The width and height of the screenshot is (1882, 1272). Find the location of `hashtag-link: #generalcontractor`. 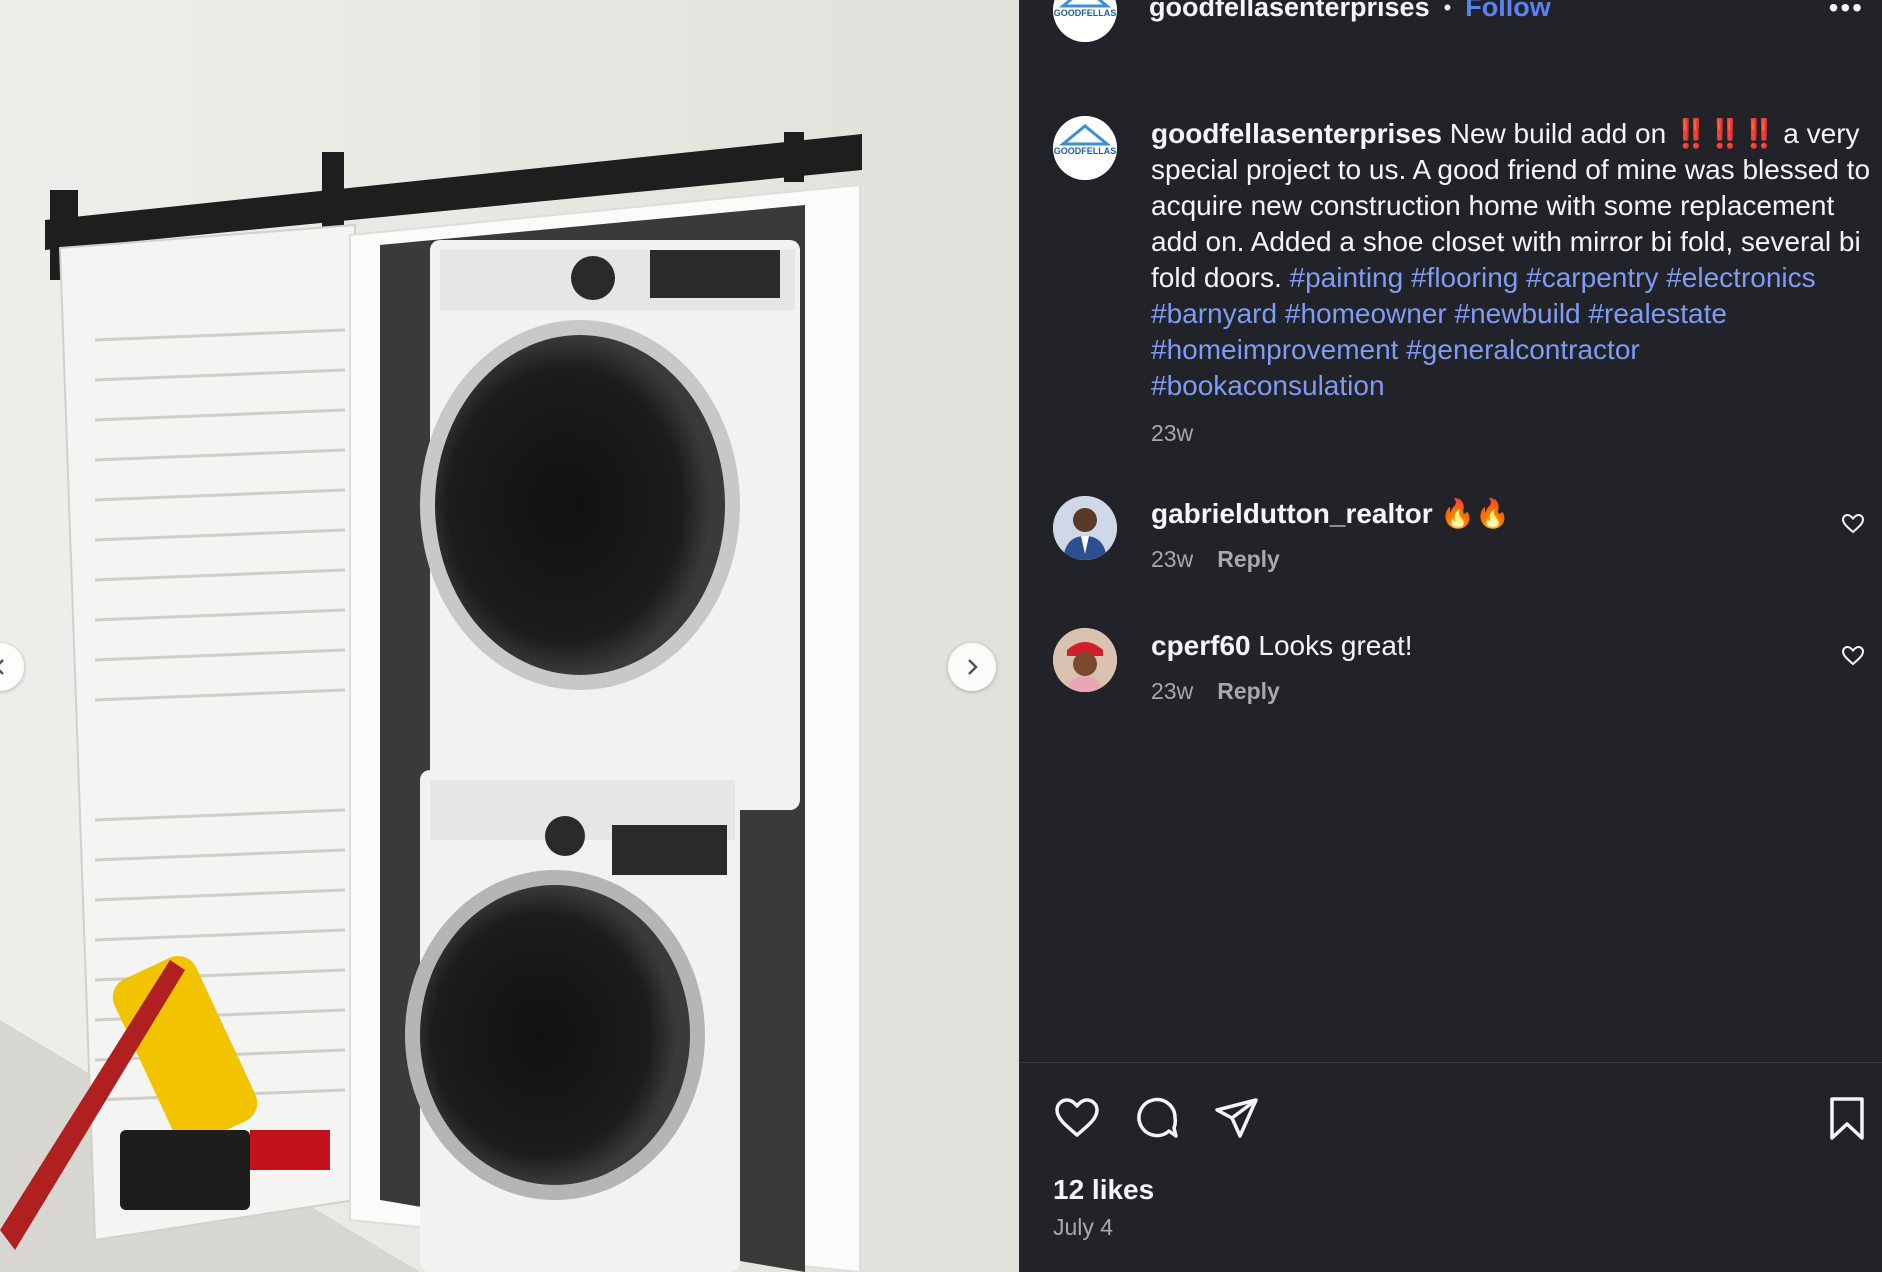

hashtag-link: #generalcontractor is located at coordinates (1522, 349).